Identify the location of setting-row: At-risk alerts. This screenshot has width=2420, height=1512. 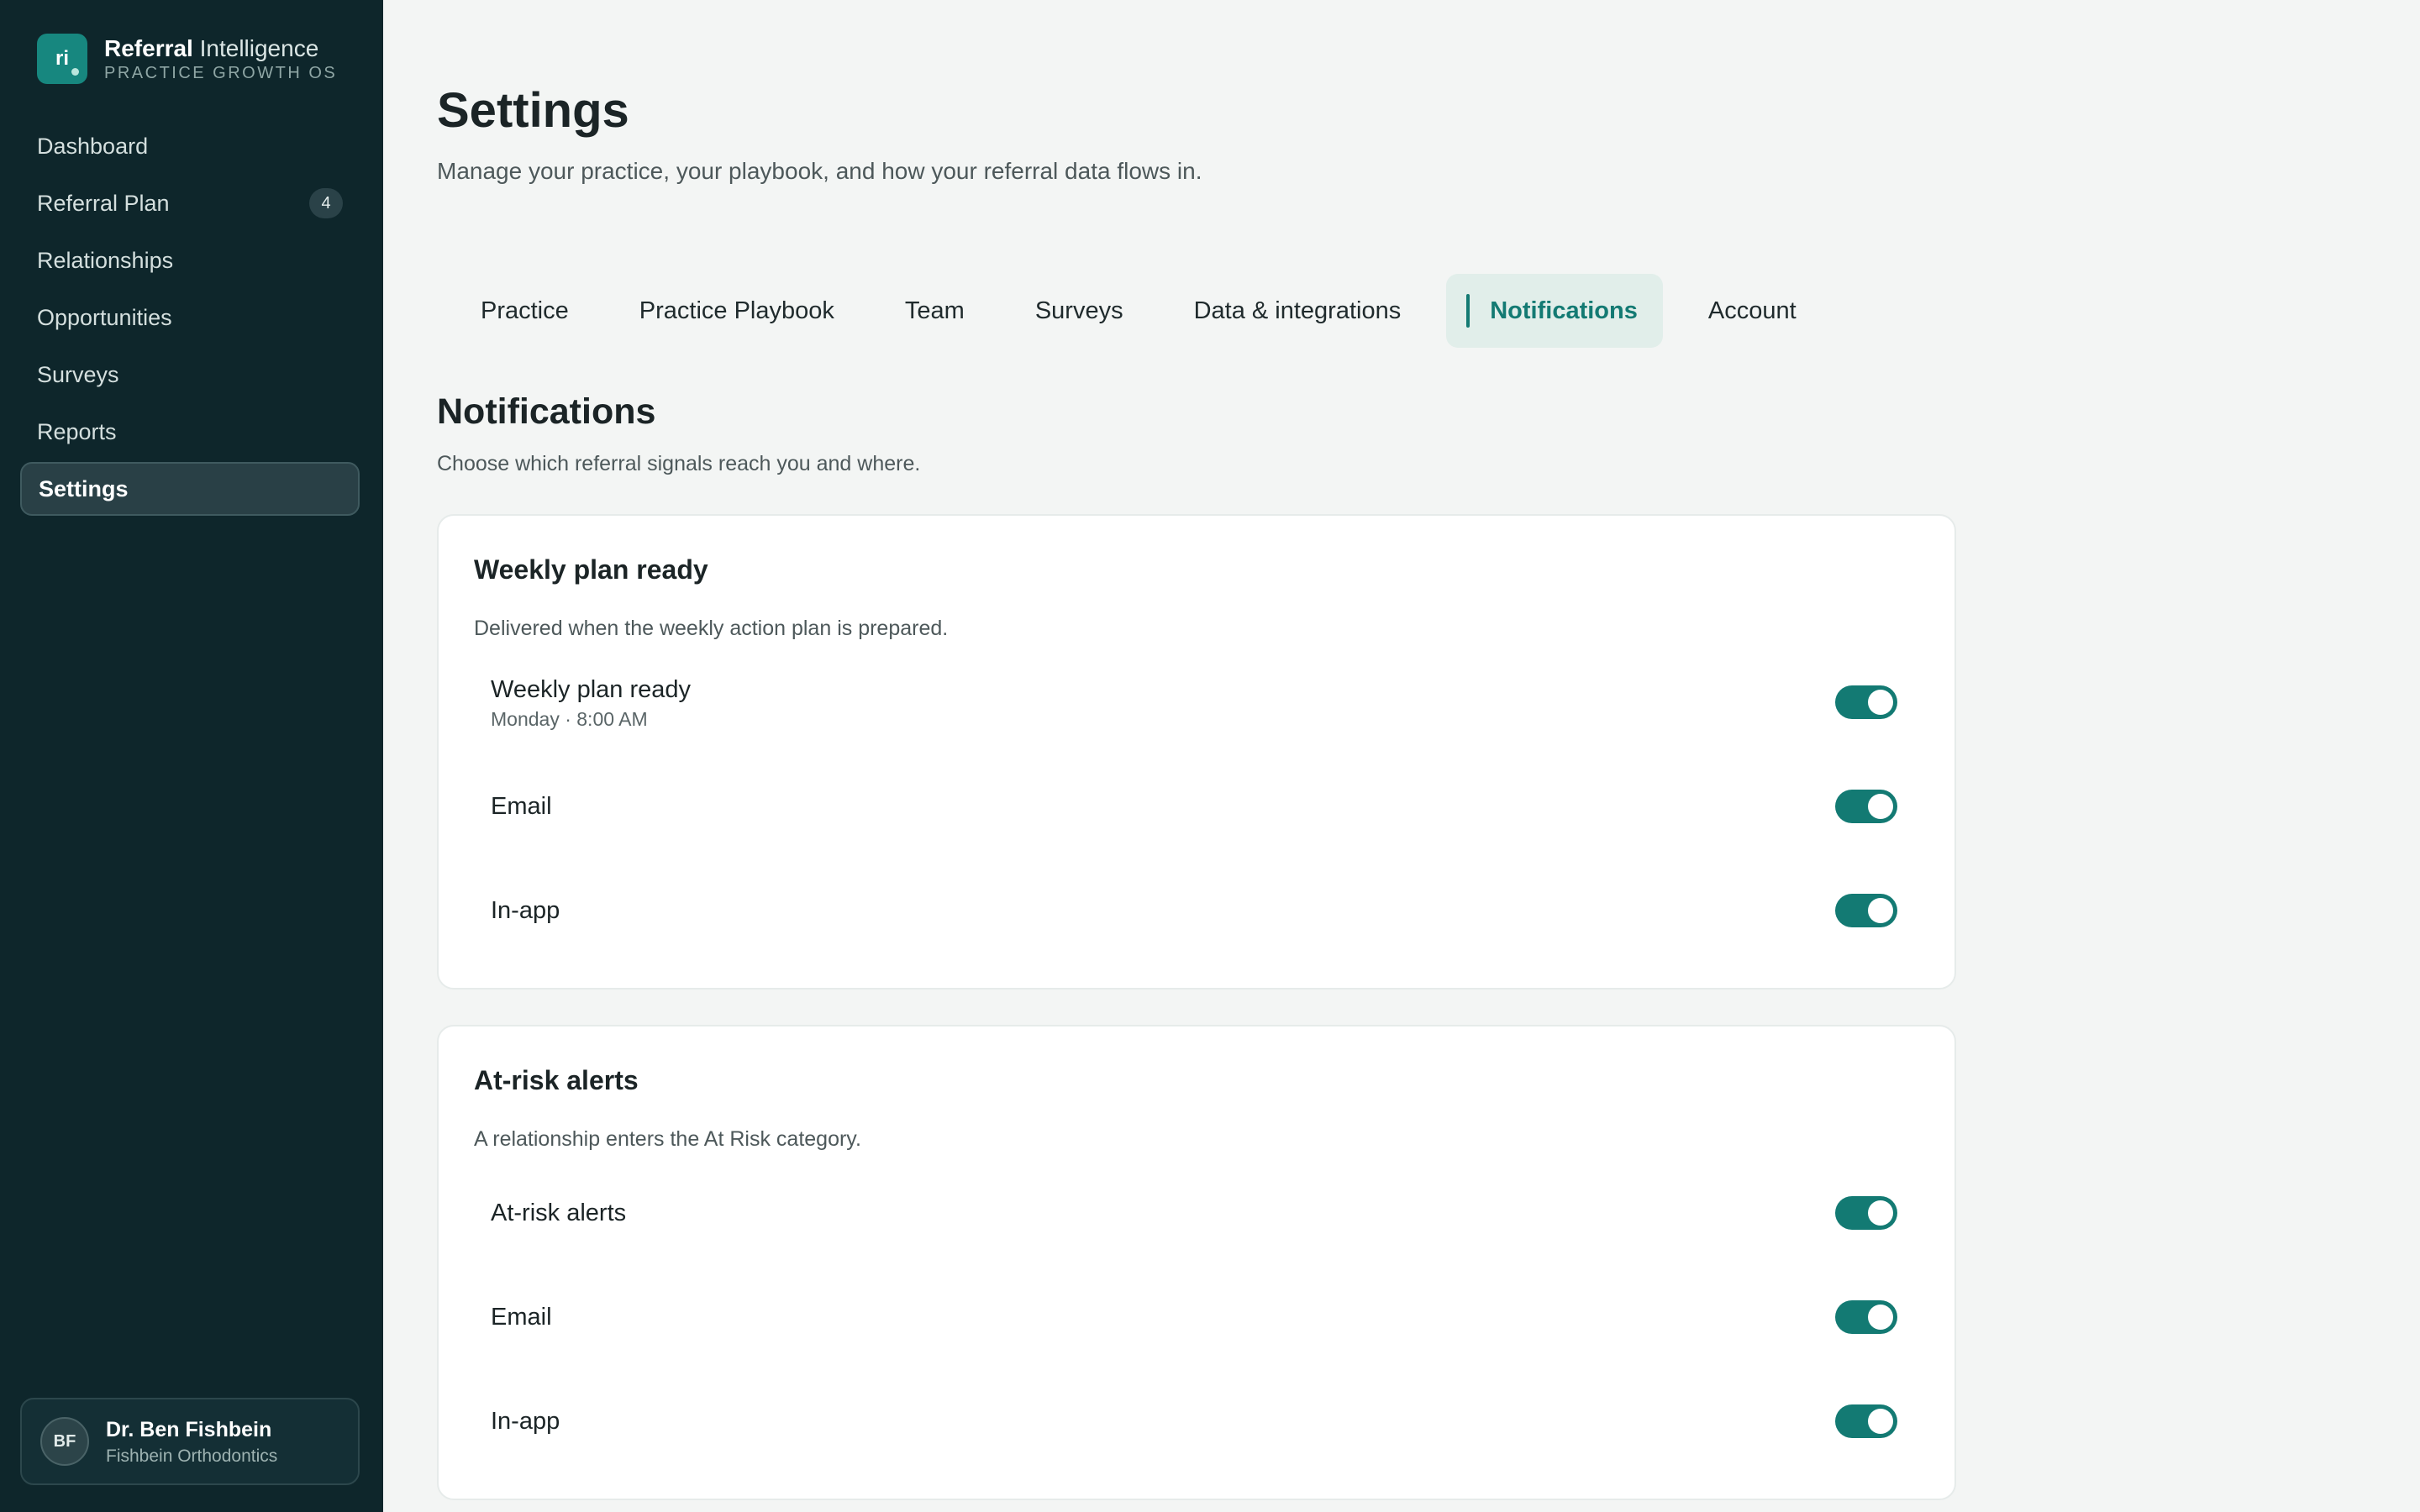
(1194, 1213).